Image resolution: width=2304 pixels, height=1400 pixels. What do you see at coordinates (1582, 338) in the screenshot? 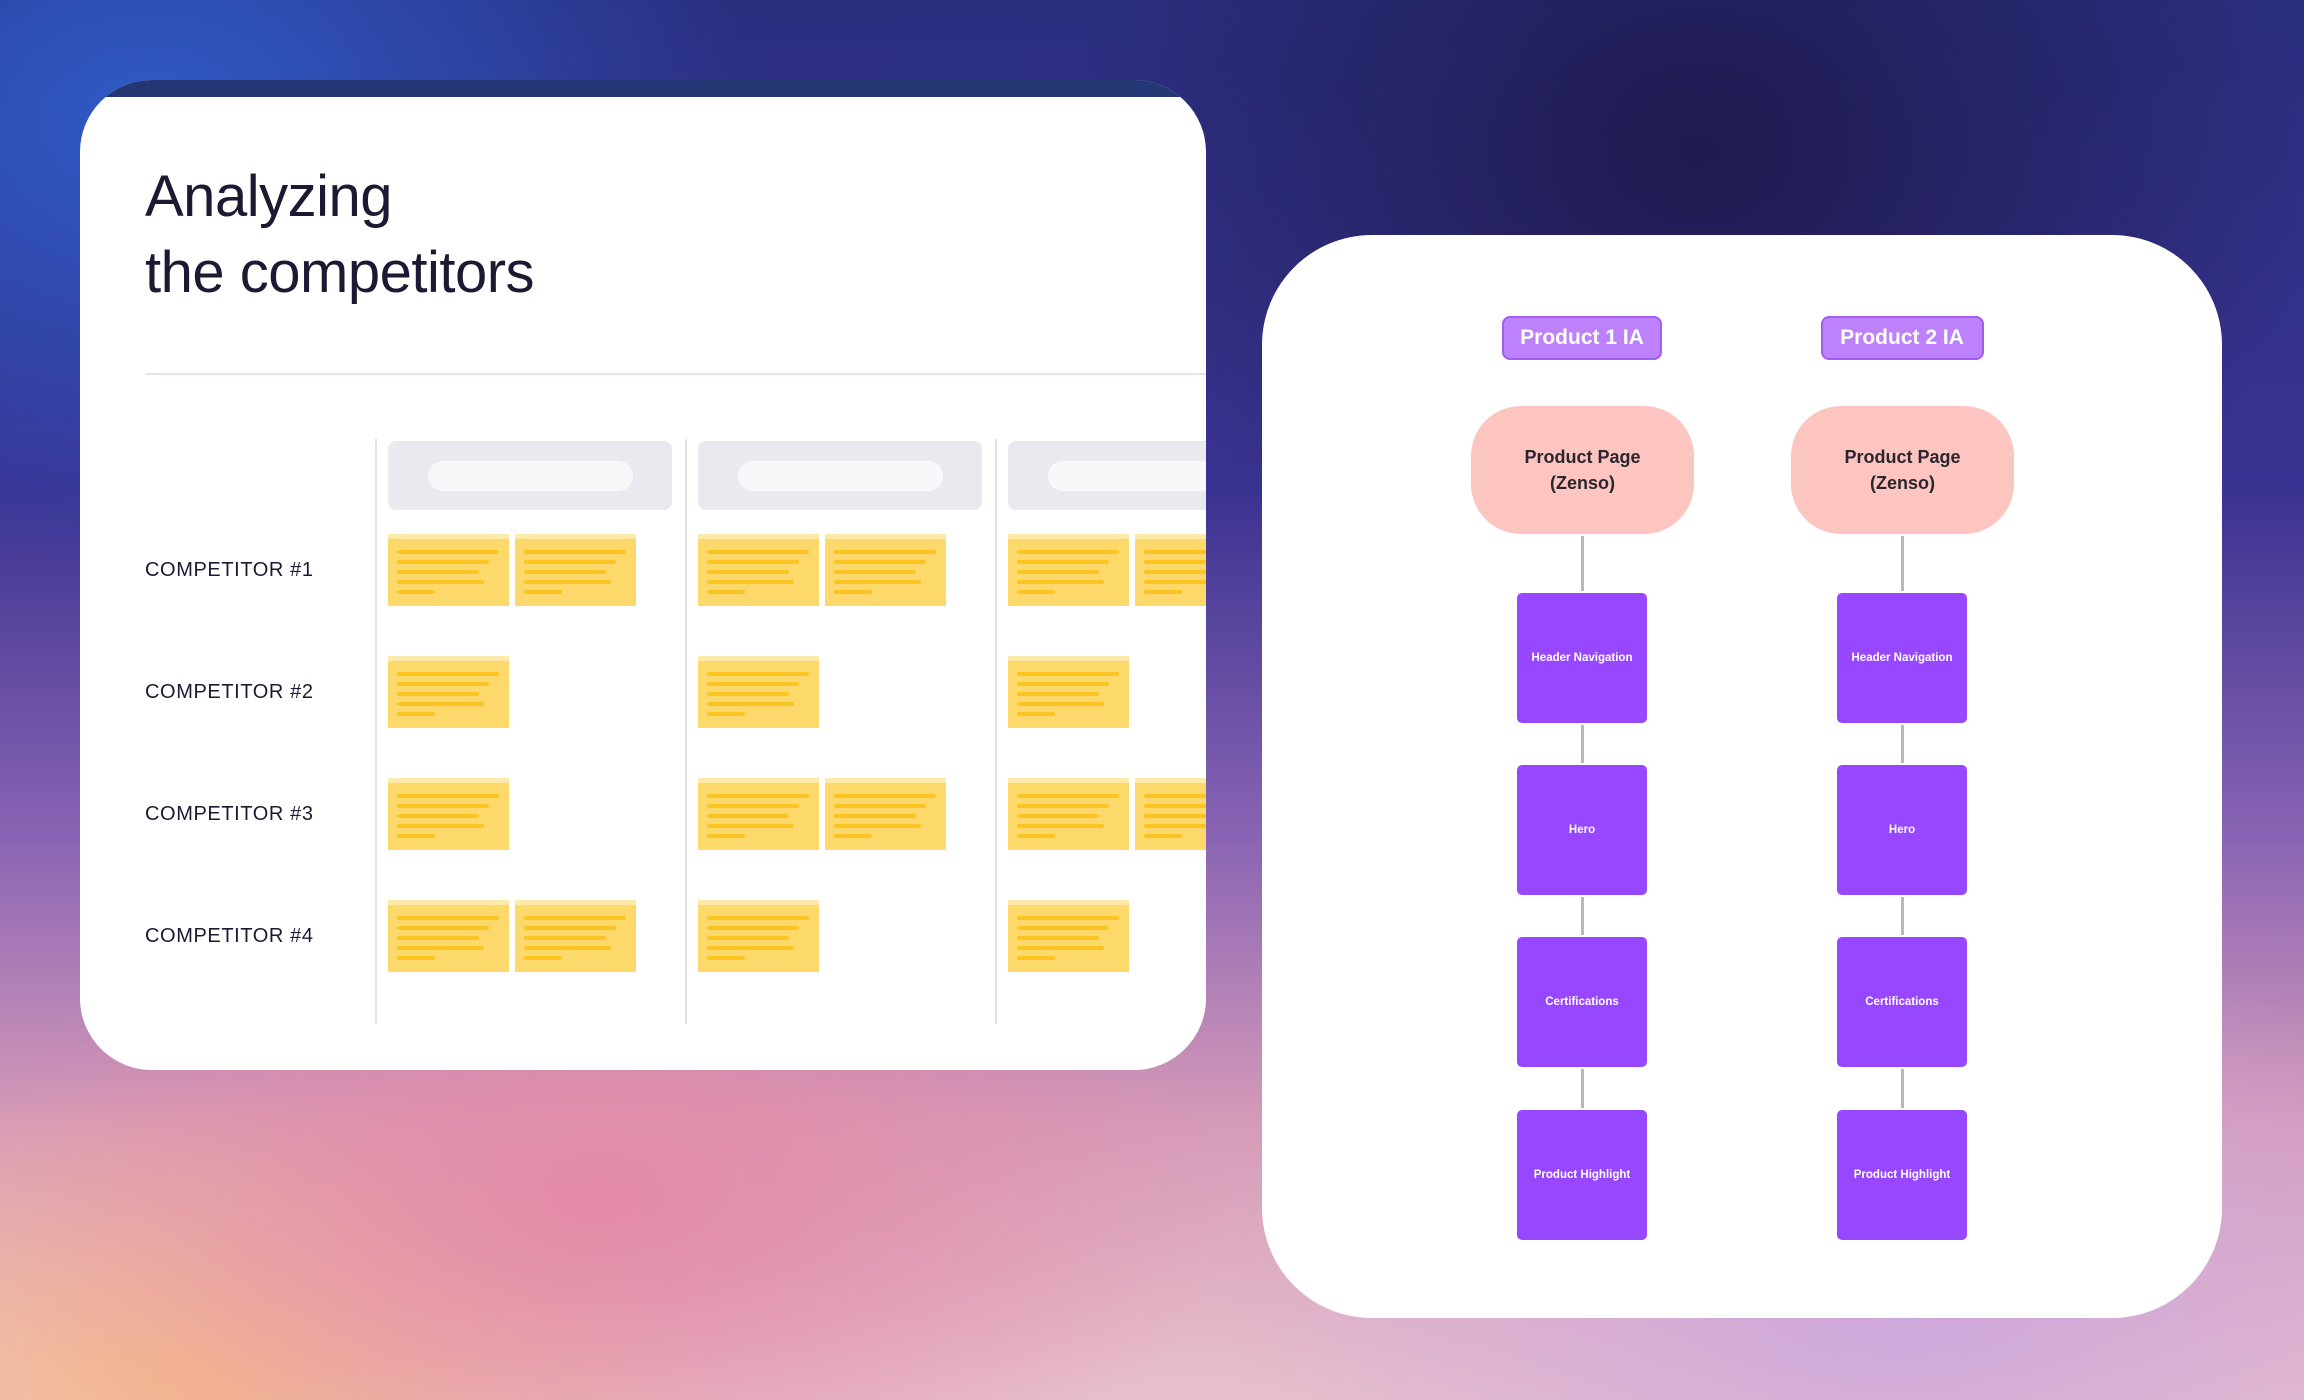
I see `ia-label-product-1: Product 1 IA` at bounding box center [1582, 338].